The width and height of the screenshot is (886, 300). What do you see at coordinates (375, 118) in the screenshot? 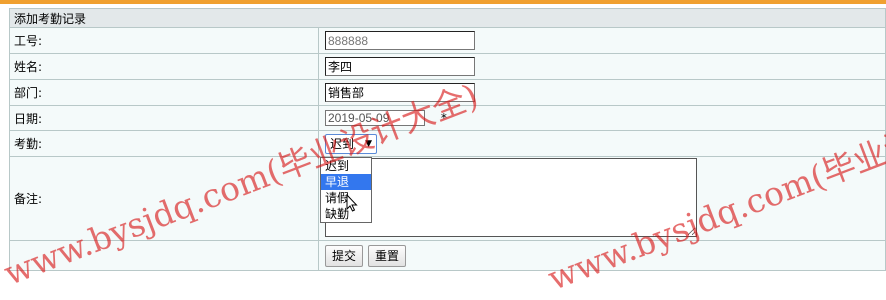
I see `date-input` at bounding box center [375, 118].